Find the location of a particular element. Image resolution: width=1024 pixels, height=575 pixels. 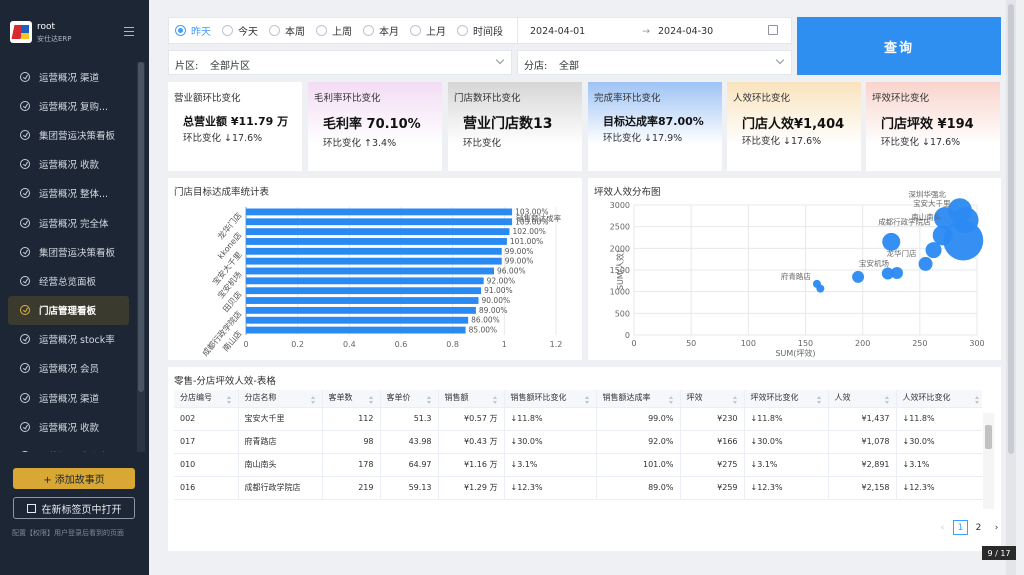

bar-legend-label: 销售额达成率 is located at coordinates (538, 218).